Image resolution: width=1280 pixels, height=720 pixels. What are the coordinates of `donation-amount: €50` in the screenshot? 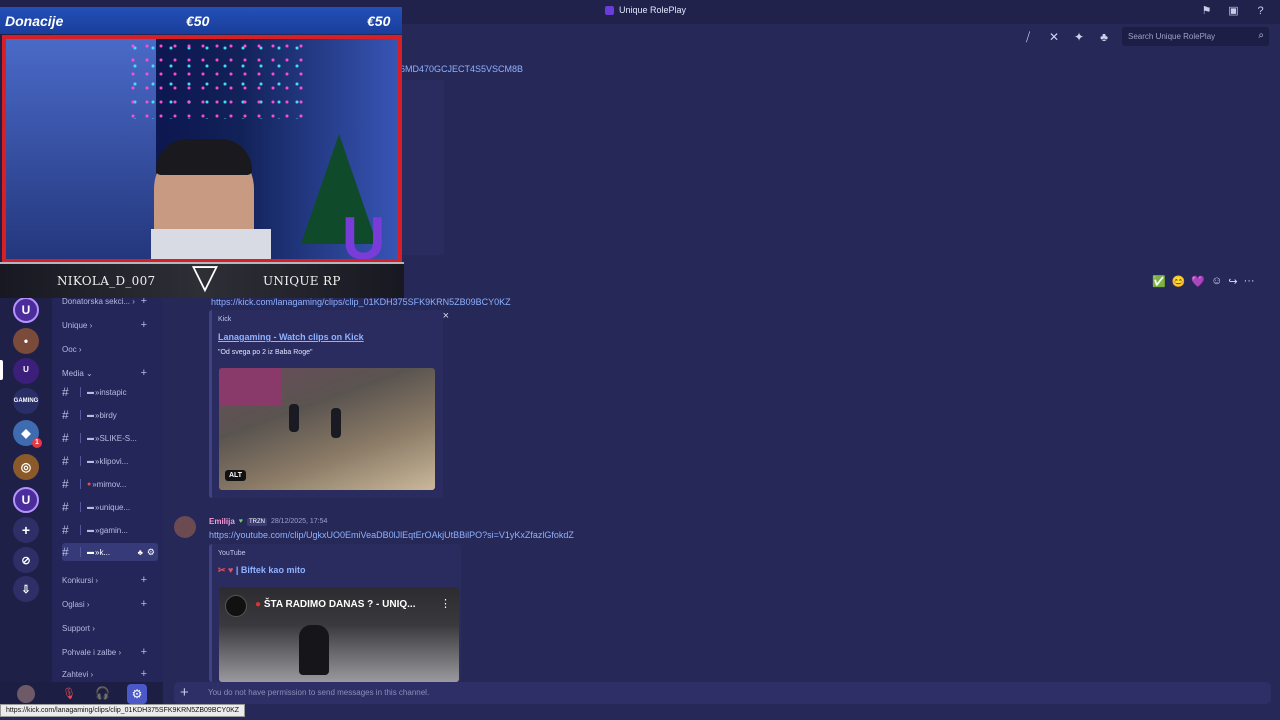 It's located at (379, 21).